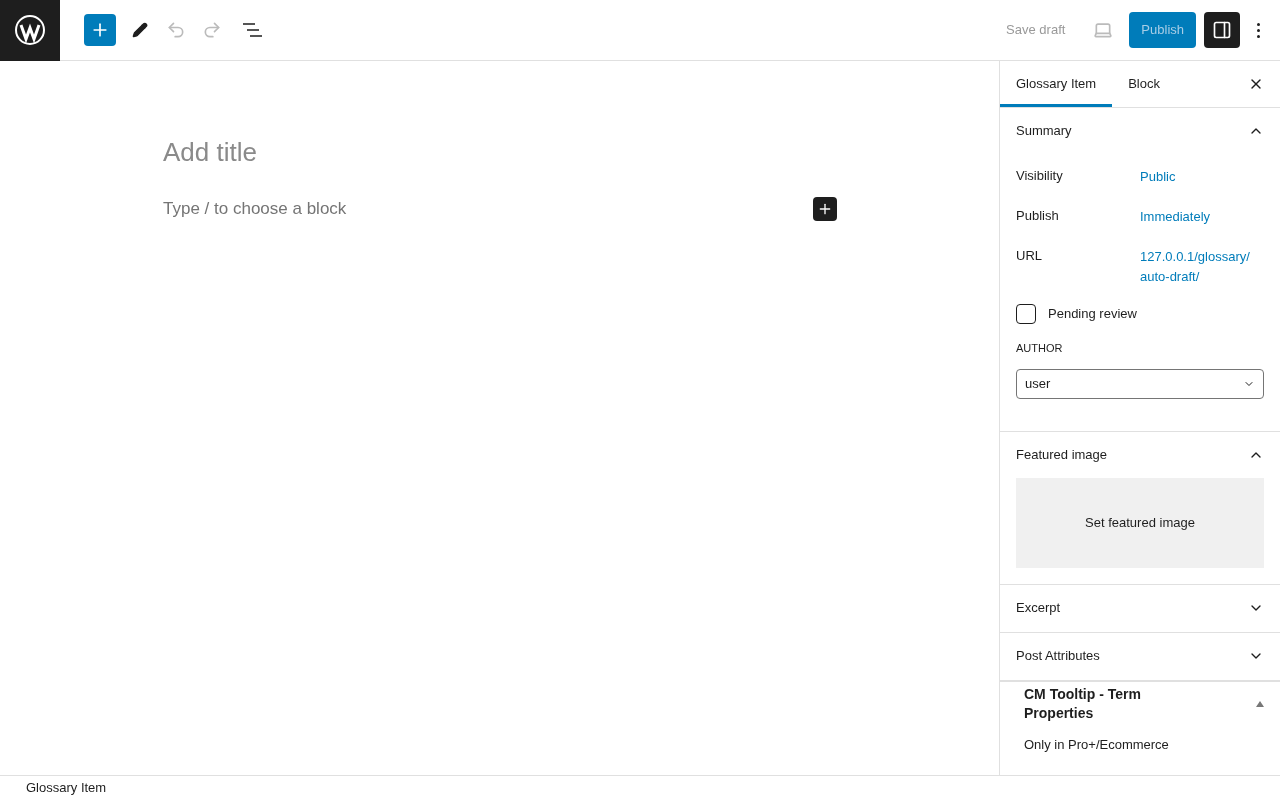  Describe the element at coordinates (1200, 173) in the screenshot. I see `row-value-link: Public` at that location.